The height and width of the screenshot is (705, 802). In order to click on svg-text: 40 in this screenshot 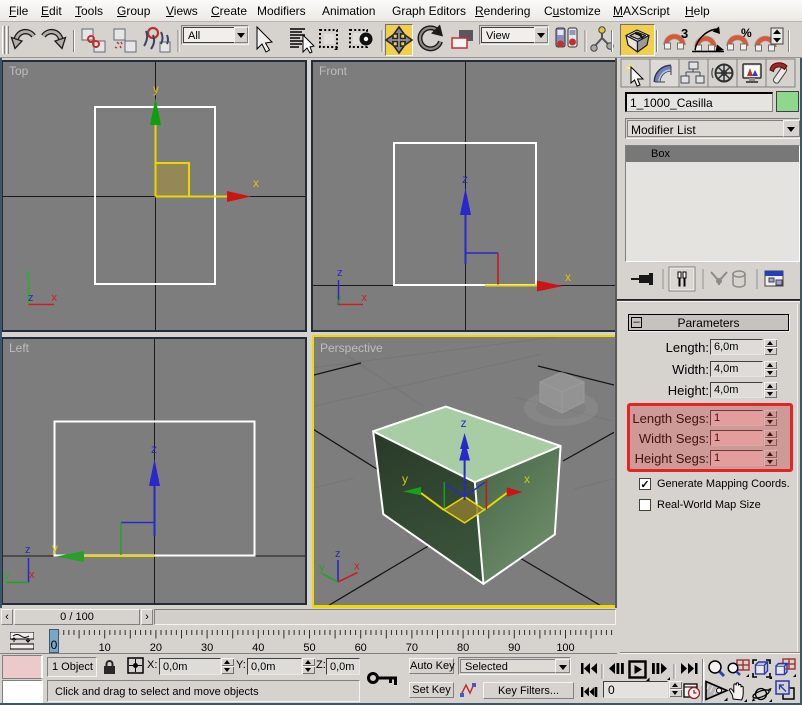, I will do `click(258, 648)`.